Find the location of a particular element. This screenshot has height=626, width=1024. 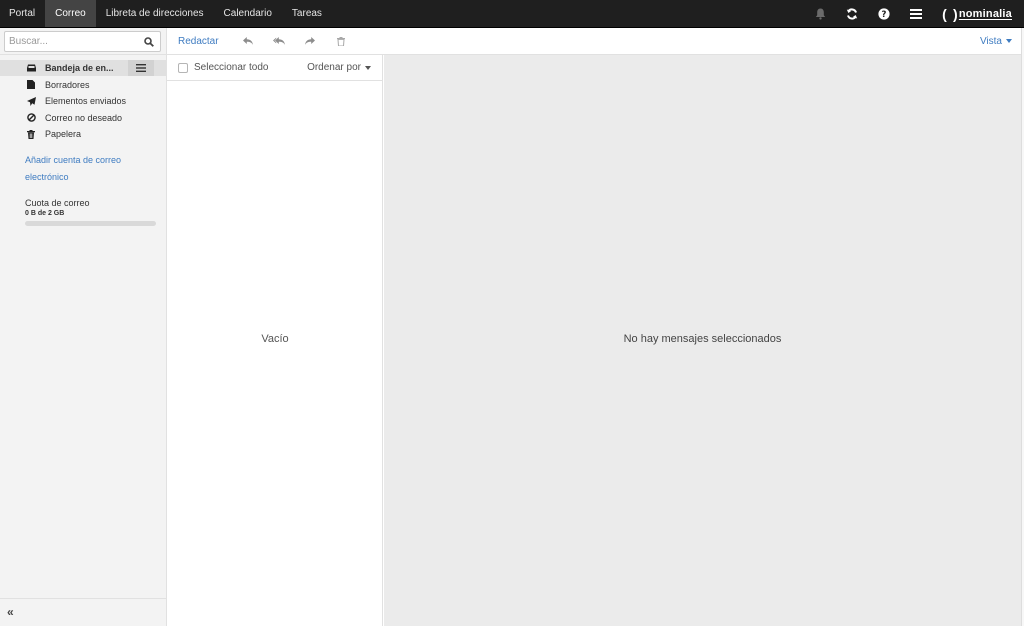

message-list-header: Seleccionar todo Ordenar por is located at coordinates (274, 68).